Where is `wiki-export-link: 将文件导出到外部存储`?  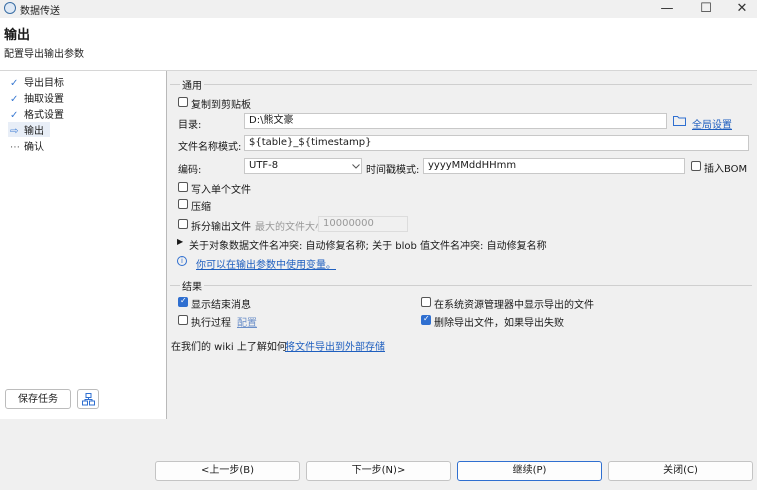 wiki-export-link: 将文件导出到外部存储 is located at coordinates (335, 345).